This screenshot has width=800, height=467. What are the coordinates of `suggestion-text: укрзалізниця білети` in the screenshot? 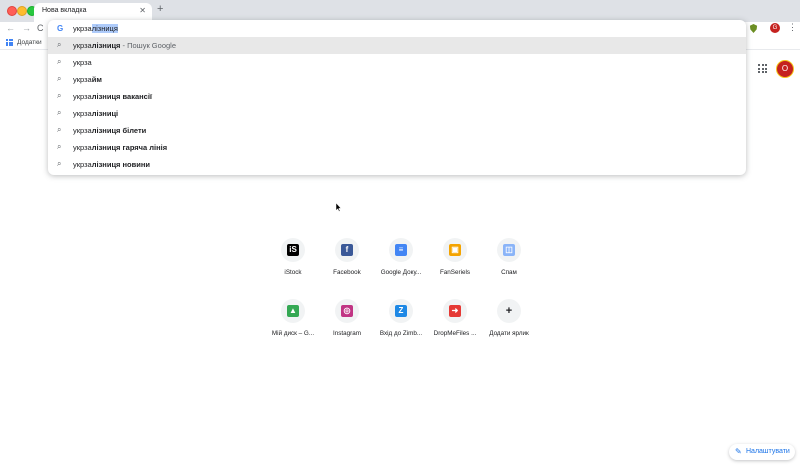 It's located at (110, 130).